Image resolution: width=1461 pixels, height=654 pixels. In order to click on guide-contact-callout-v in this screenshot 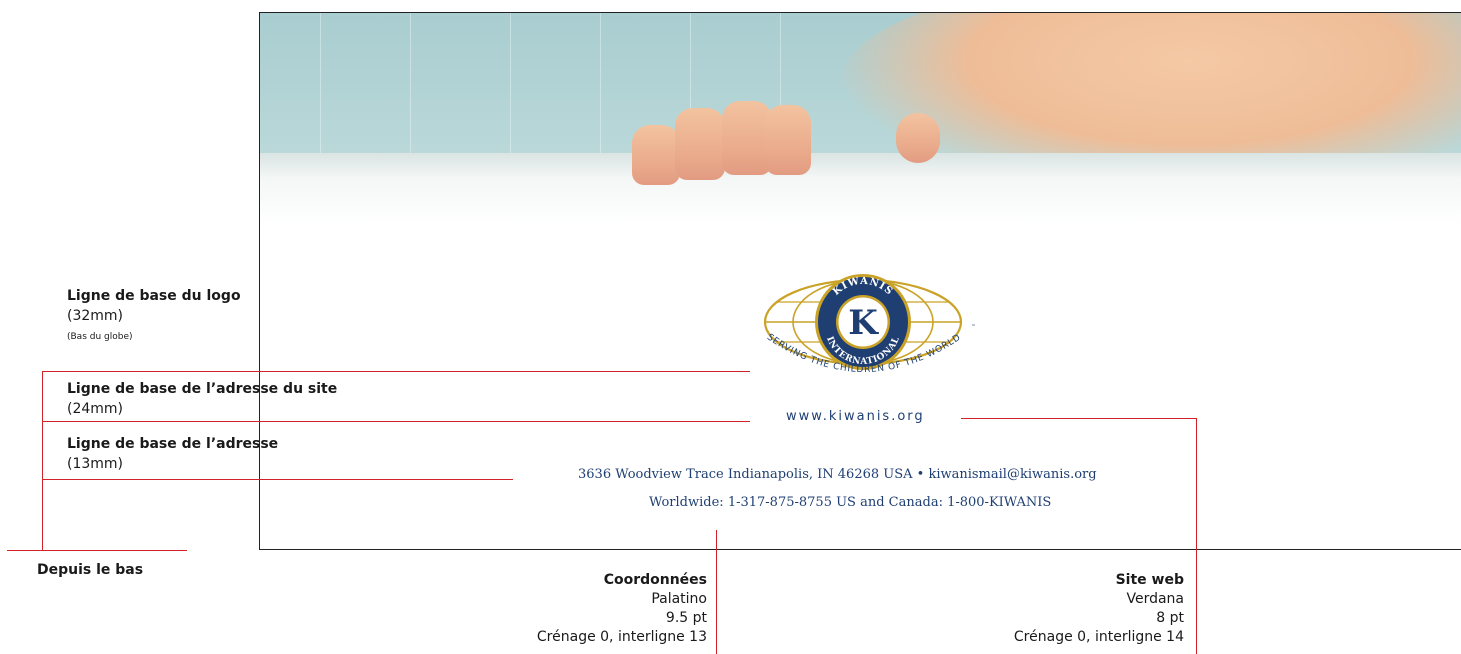, I will do `click(716, 592)`.